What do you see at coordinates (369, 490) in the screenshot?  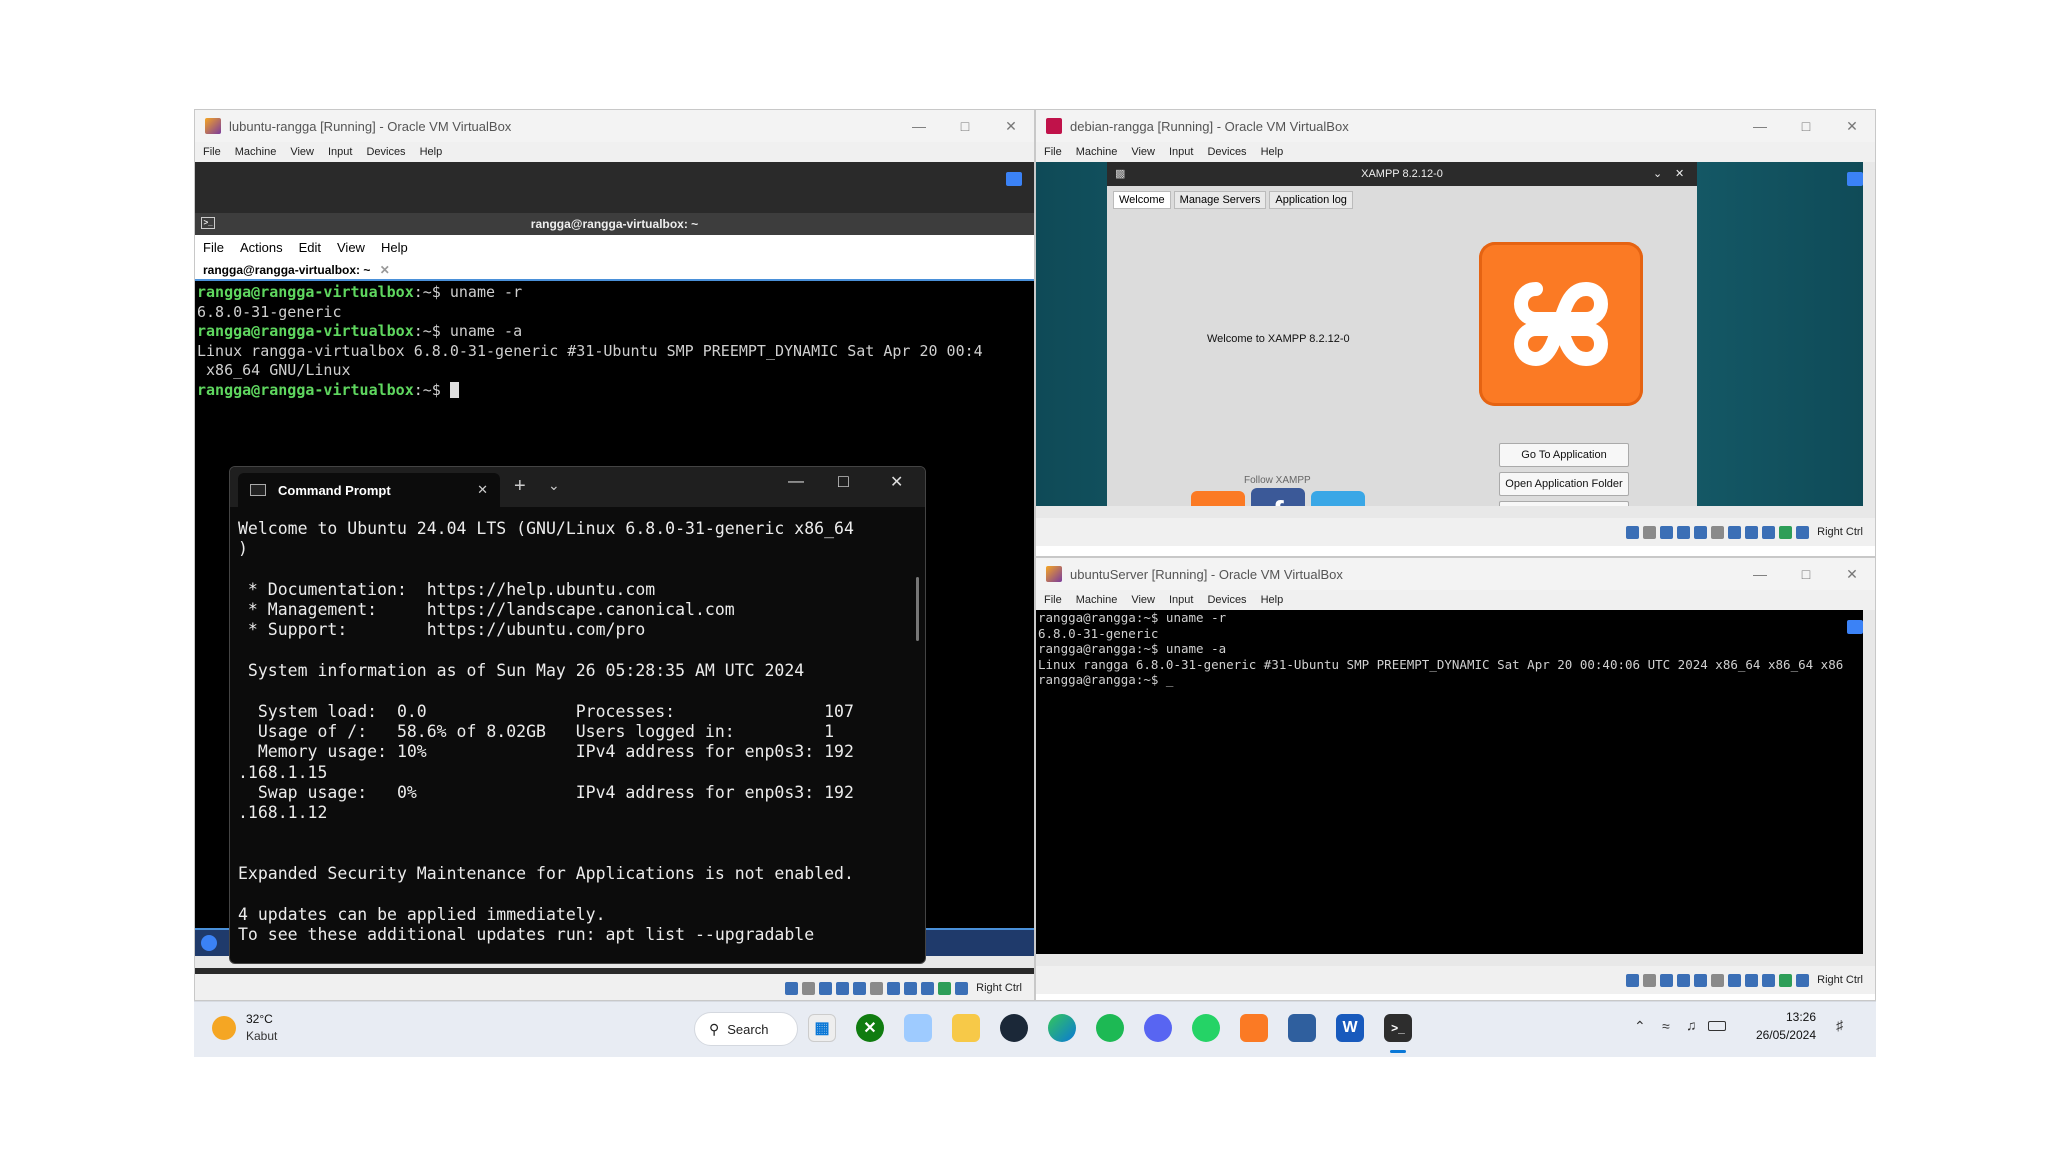 I see `tab-command-prompt: Command Prompt ✕` at bounding box center [369, 490].